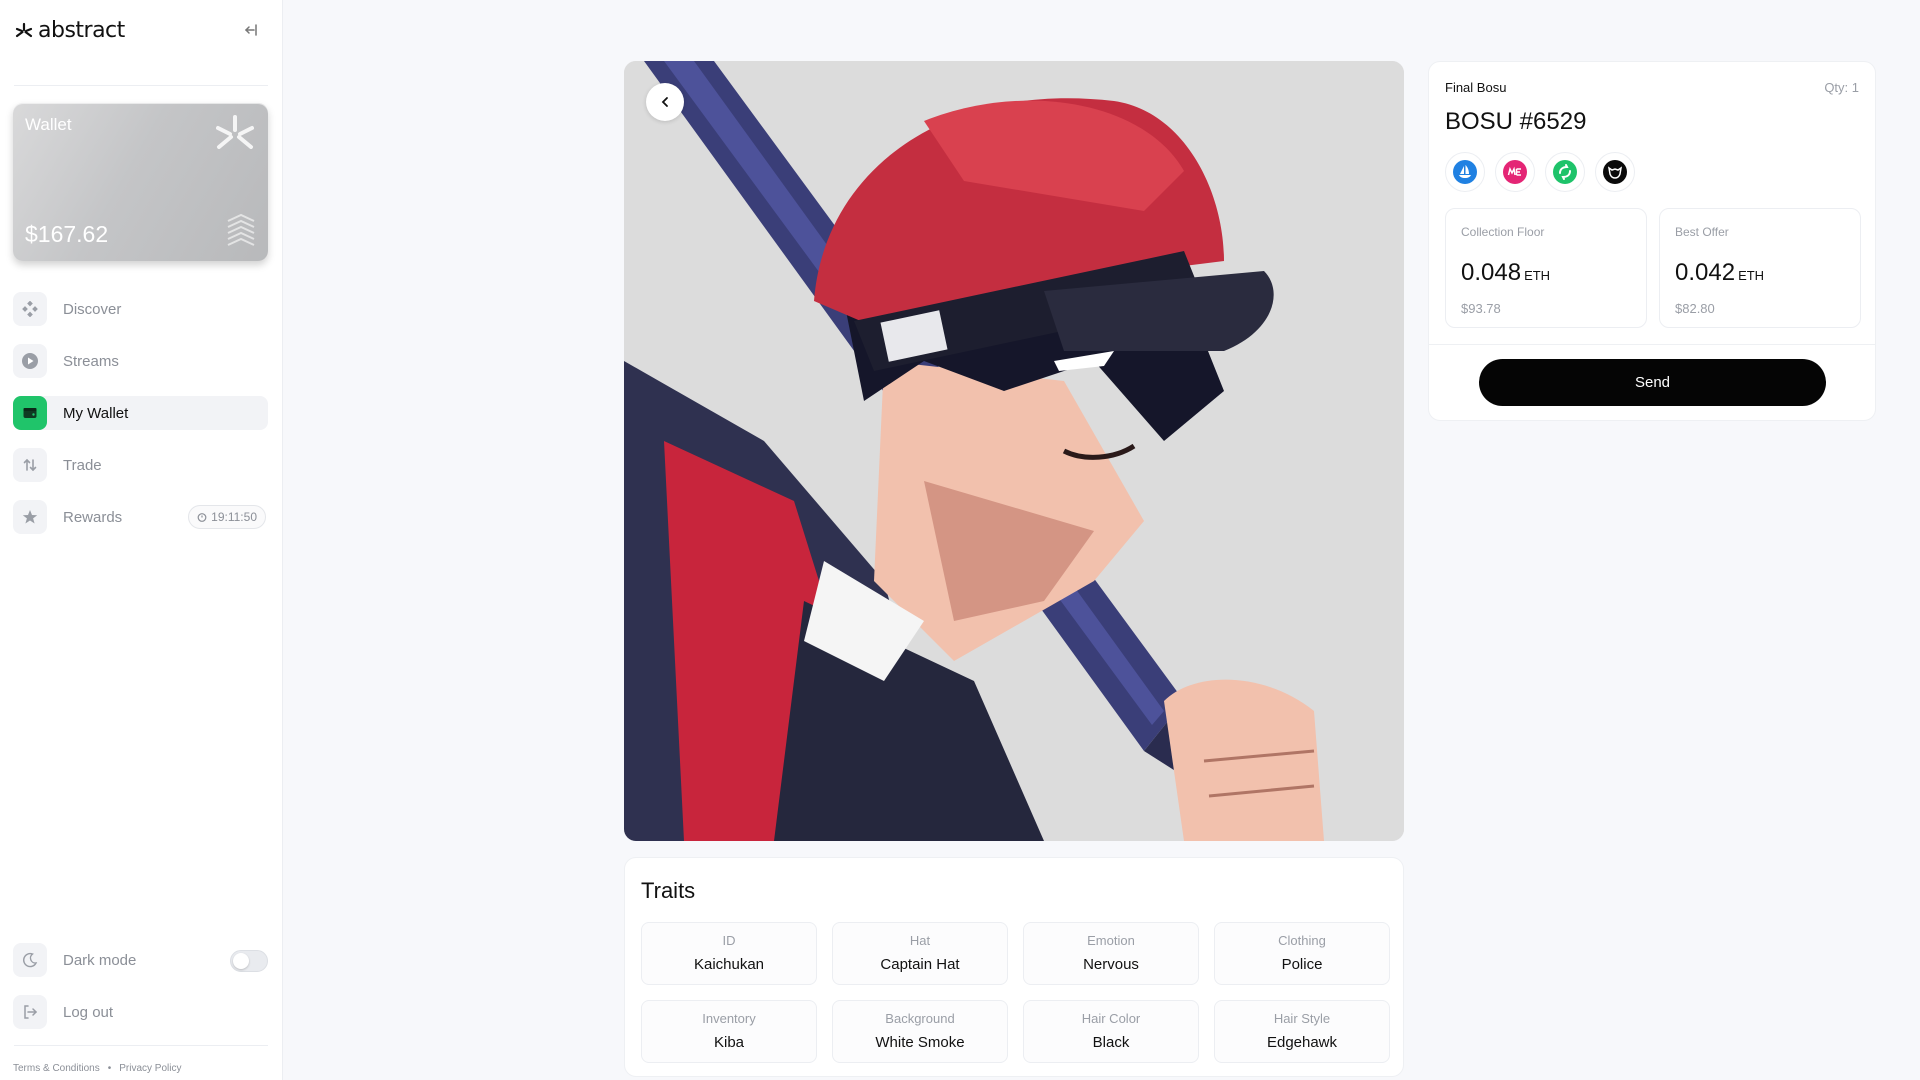 This screenshot has height=1080, width=1920. Describe the element at coordinates (30, 1012) in the screenshot. I see `logout-icon` at that location.